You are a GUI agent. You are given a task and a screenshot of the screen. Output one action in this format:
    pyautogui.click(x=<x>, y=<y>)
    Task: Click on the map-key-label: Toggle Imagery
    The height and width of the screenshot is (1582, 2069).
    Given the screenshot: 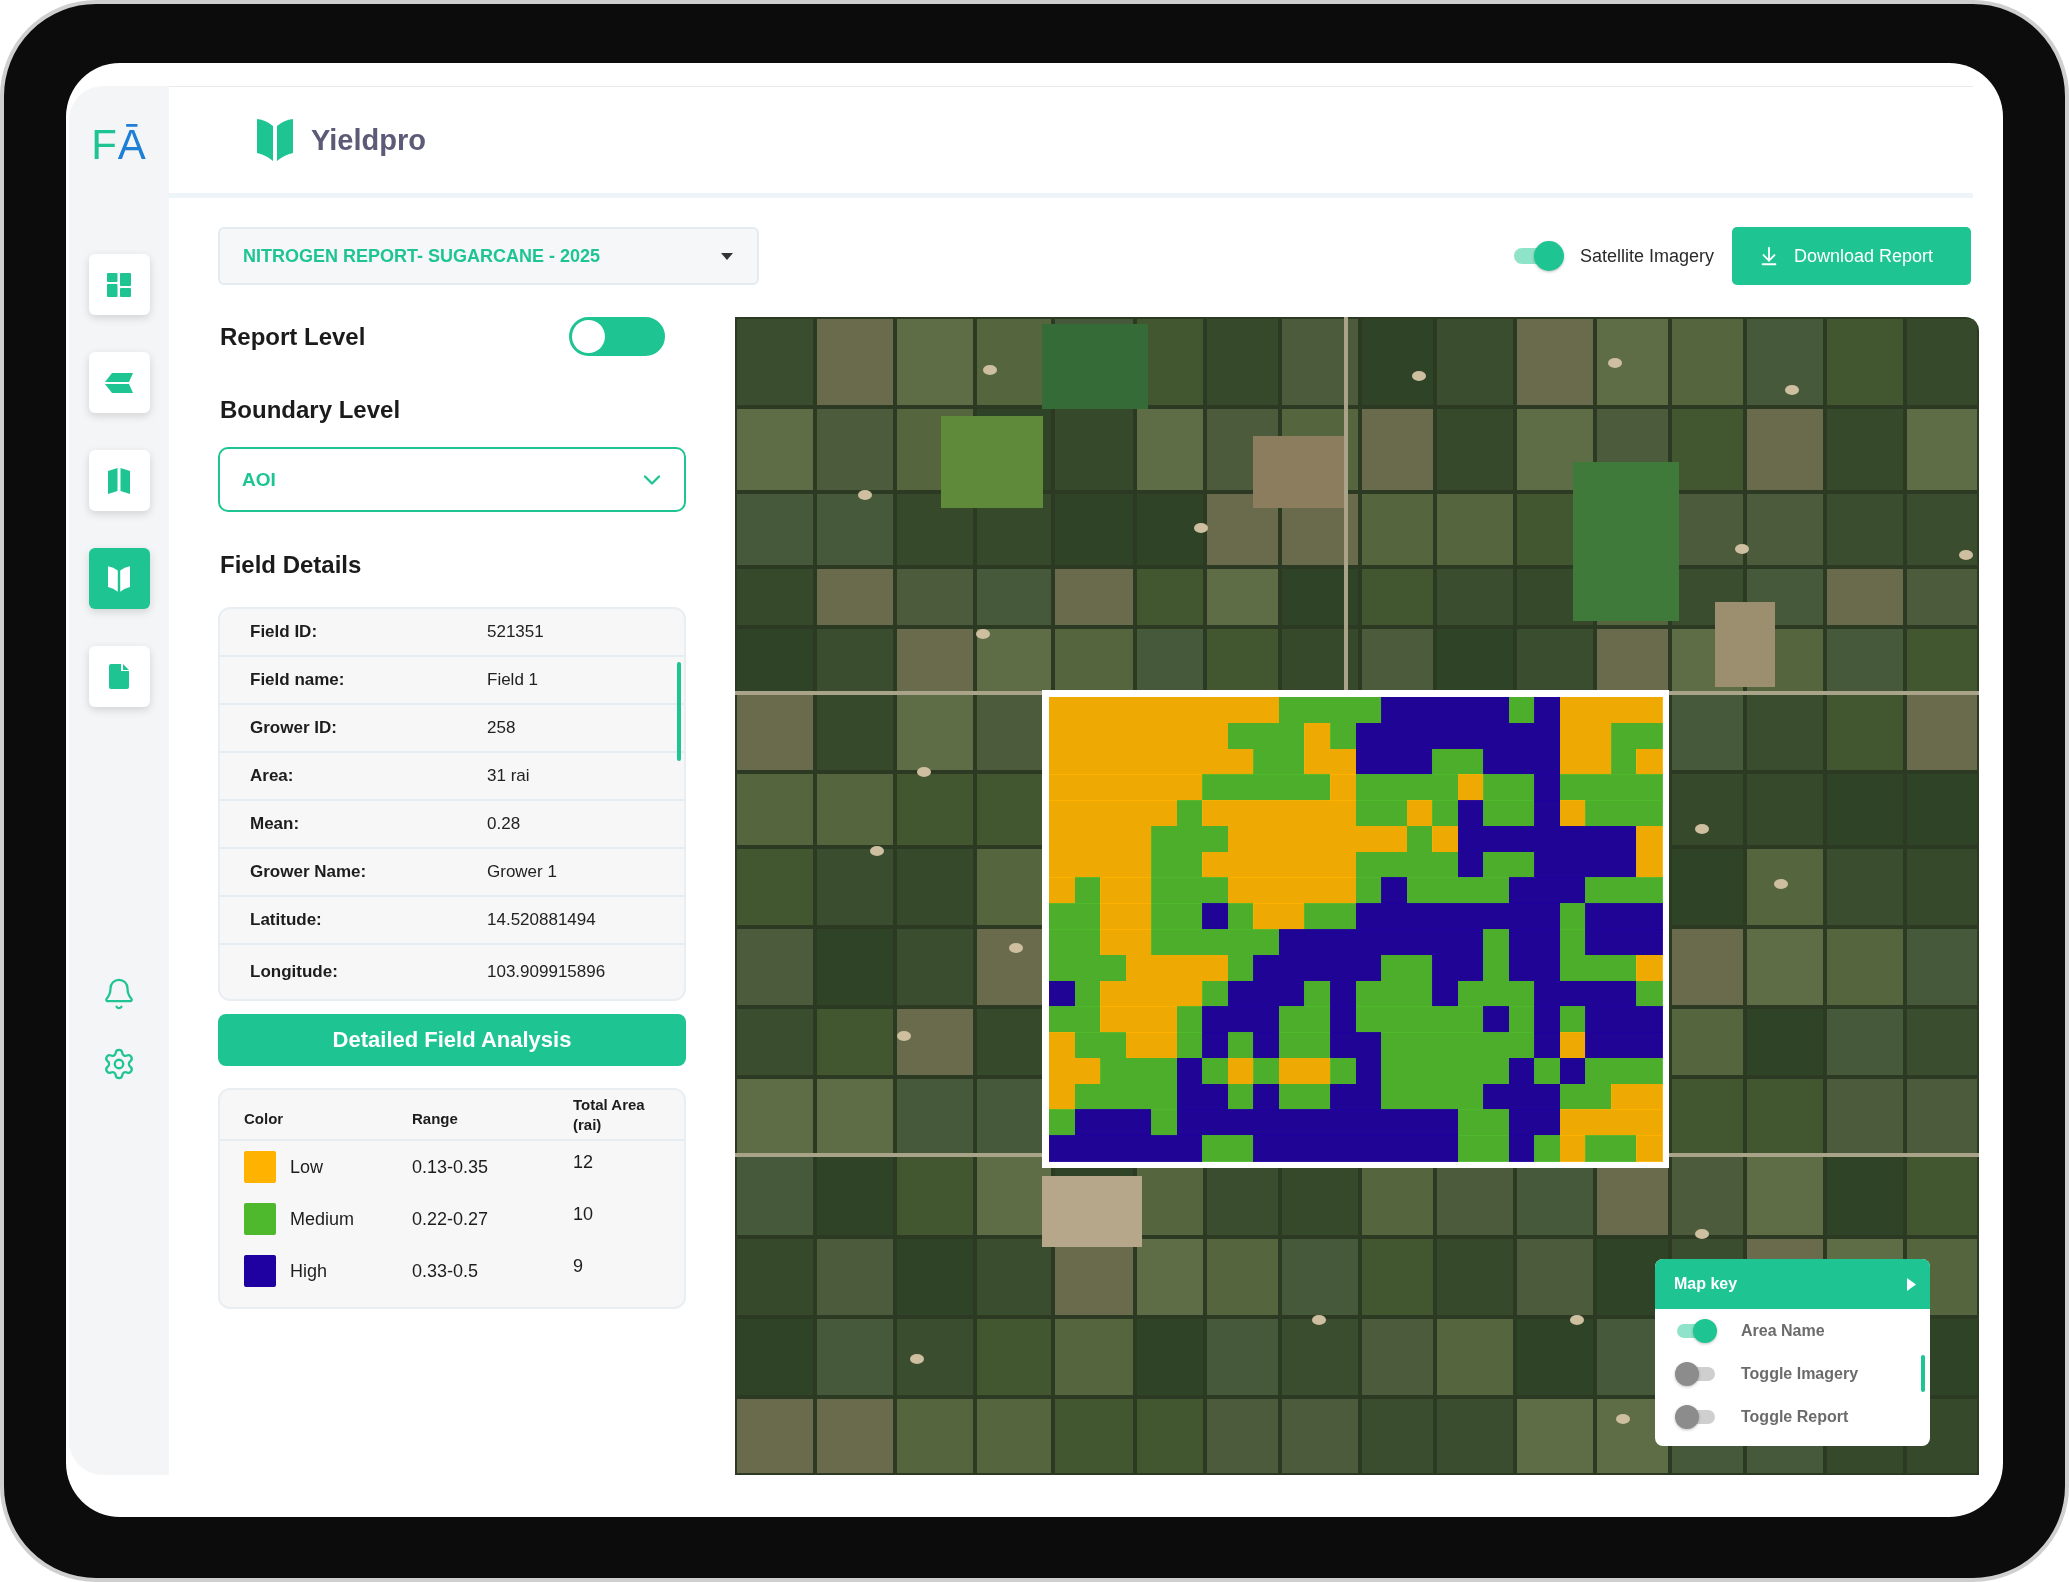 What is the action you would take?
    pyautogui.click(x=1800, y=1373)
    